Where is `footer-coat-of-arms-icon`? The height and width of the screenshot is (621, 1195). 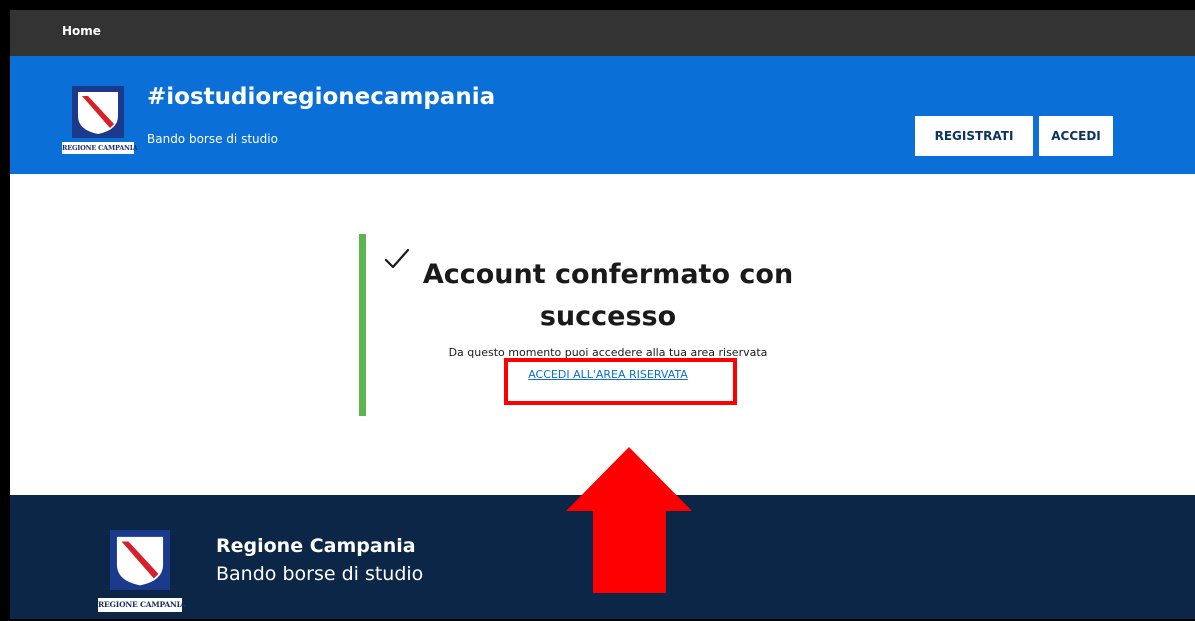 footer-coat-of-arms-icon is located at coordinates (140, 560).